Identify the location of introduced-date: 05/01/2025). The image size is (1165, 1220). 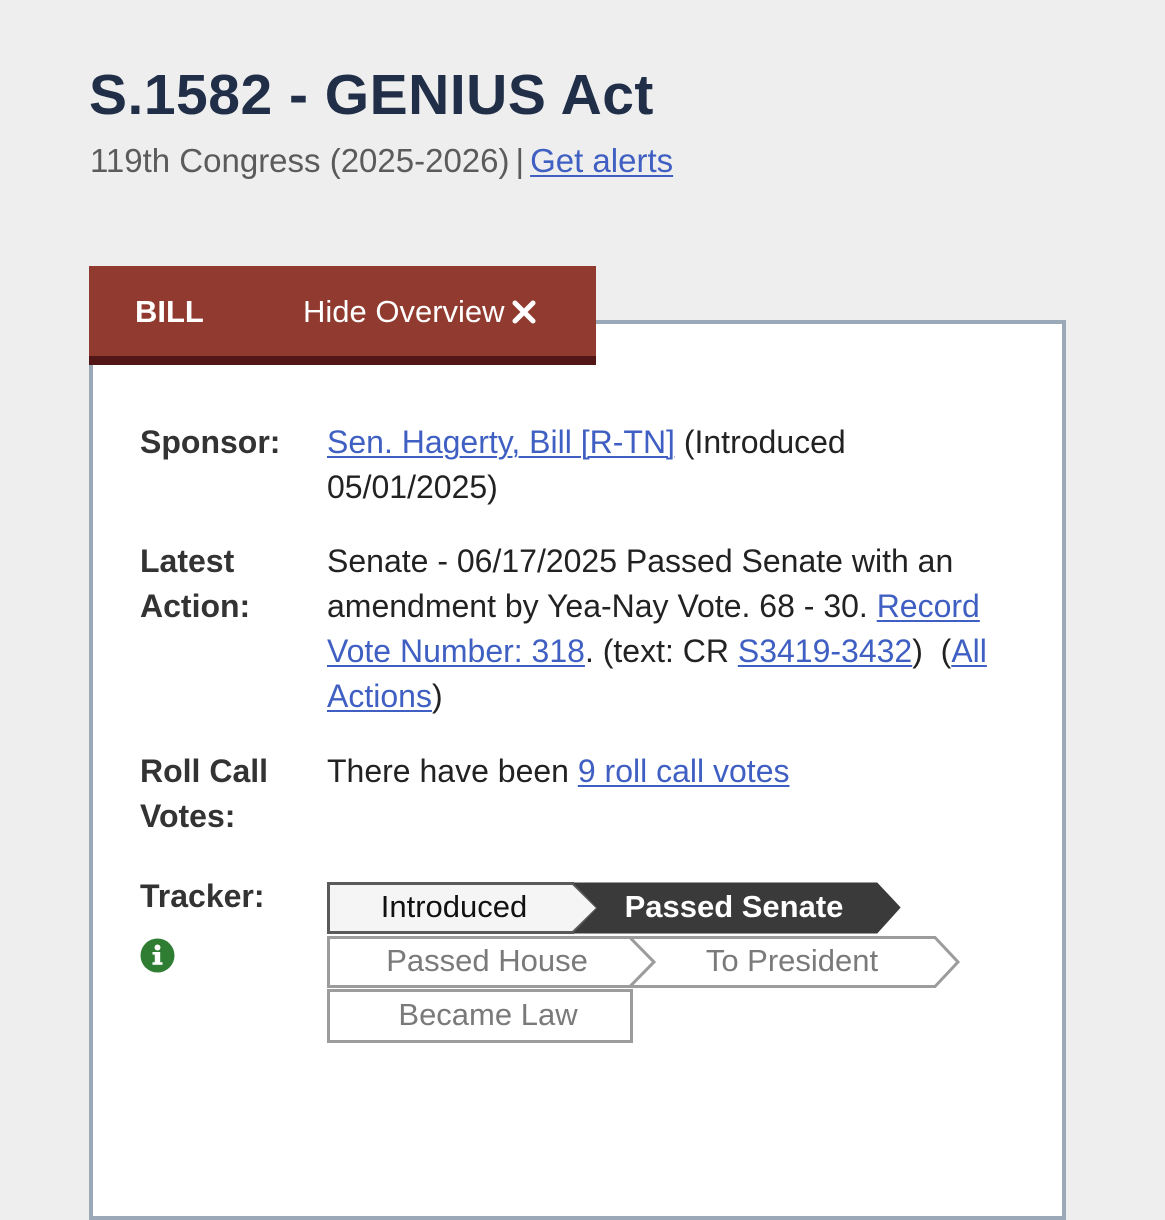
(412, 487).